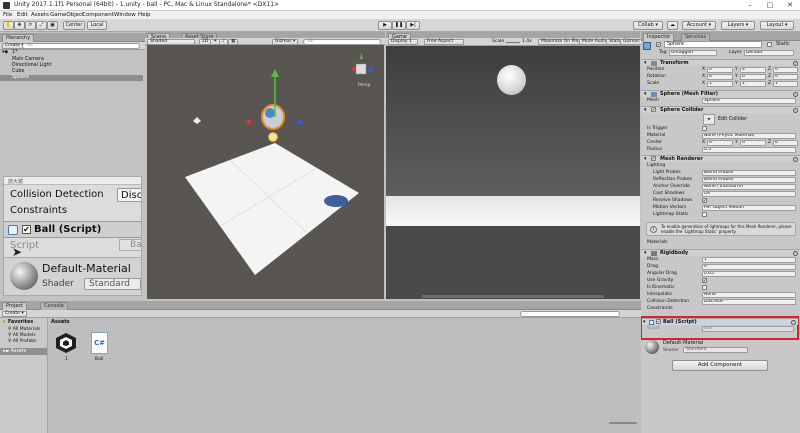 Image resolution: width=800 pixels, height=433 pixels. What do you see at coordinates (659, 37) in the screenshot?
I see `tab-inspector: Inspector` at bounding box center [659, 37].